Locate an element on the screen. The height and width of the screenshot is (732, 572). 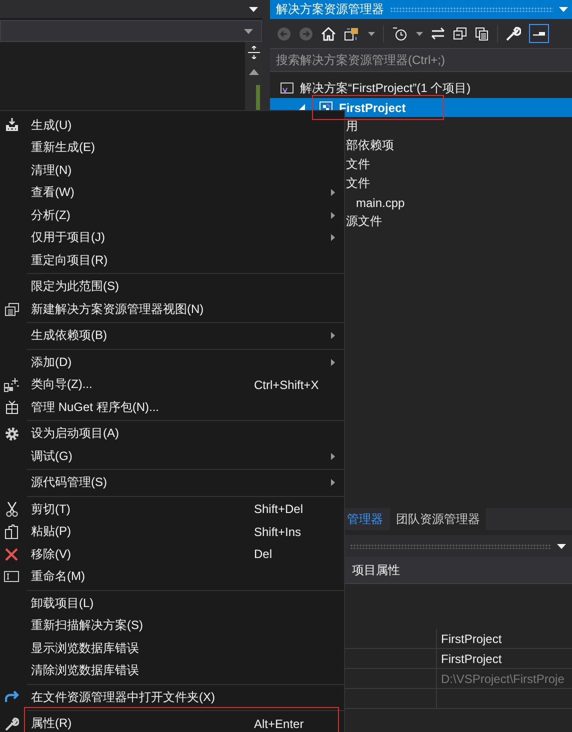
menu-item: 源代码管理(S) is located at coordinates (172, 483).